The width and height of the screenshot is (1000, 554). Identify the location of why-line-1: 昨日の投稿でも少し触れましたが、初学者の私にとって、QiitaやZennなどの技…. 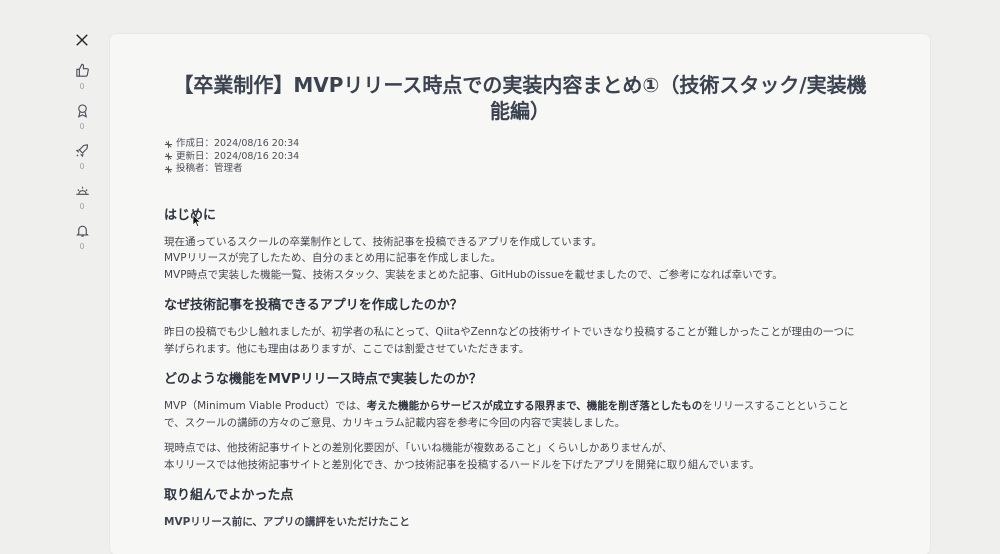
(509, 332).